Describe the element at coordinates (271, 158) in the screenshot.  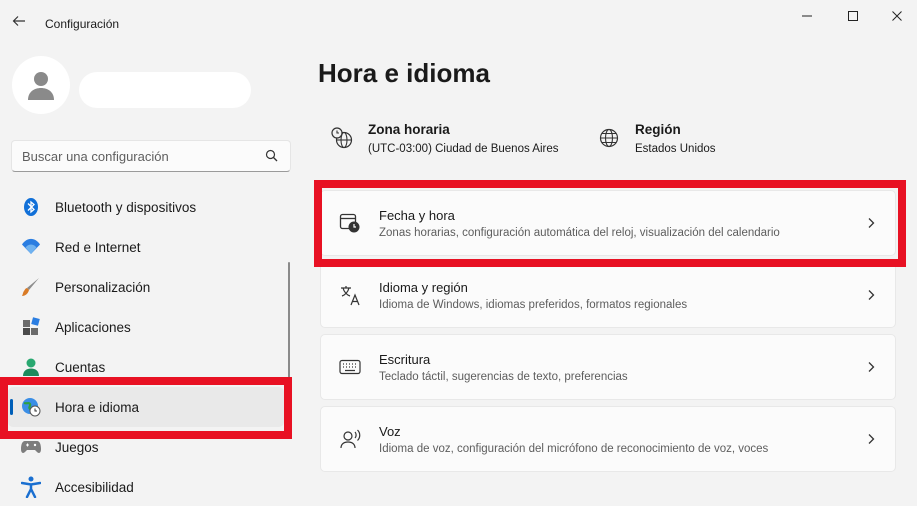
I see `search-icon` at that location.